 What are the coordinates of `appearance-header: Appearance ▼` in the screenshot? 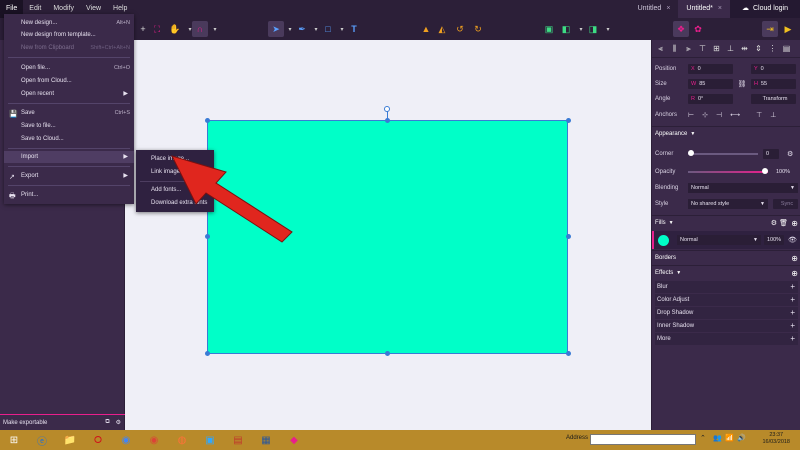 It's located at (726, 133).